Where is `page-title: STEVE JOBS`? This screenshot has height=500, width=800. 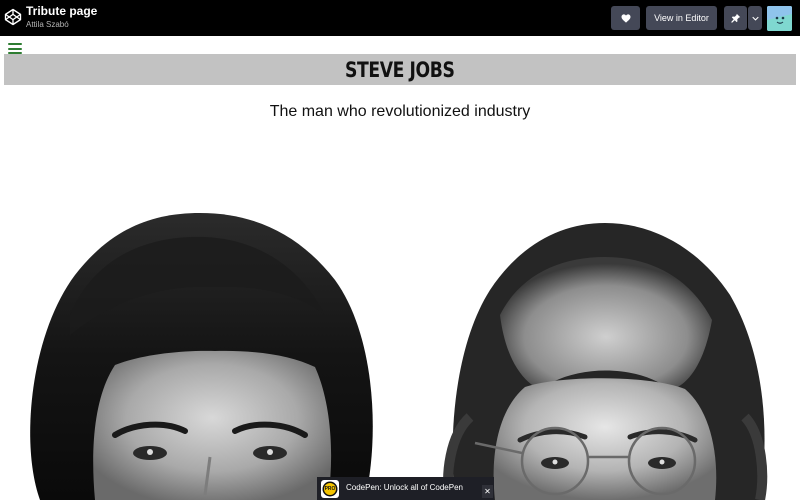 page-title: STEVE JOBS is located at coordinates (400, 69).